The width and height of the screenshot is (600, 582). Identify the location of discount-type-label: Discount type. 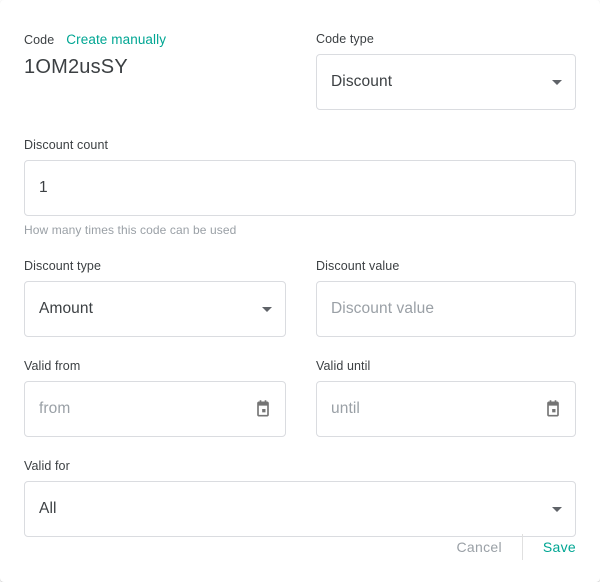
(63, 266).